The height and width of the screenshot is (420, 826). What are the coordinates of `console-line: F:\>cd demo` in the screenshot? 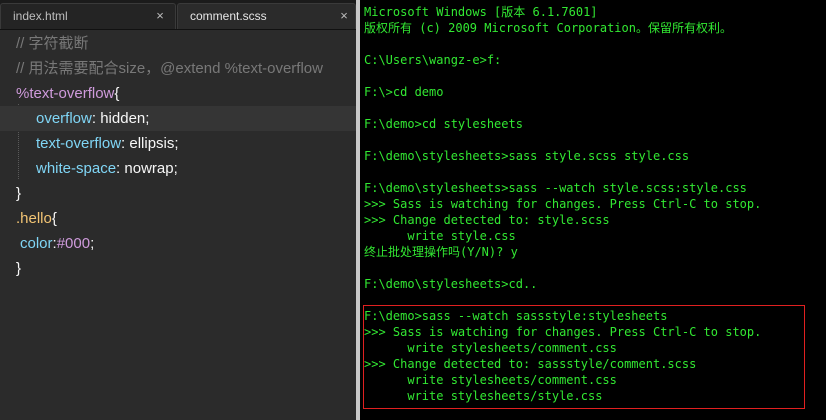 It's located at (404, 92).